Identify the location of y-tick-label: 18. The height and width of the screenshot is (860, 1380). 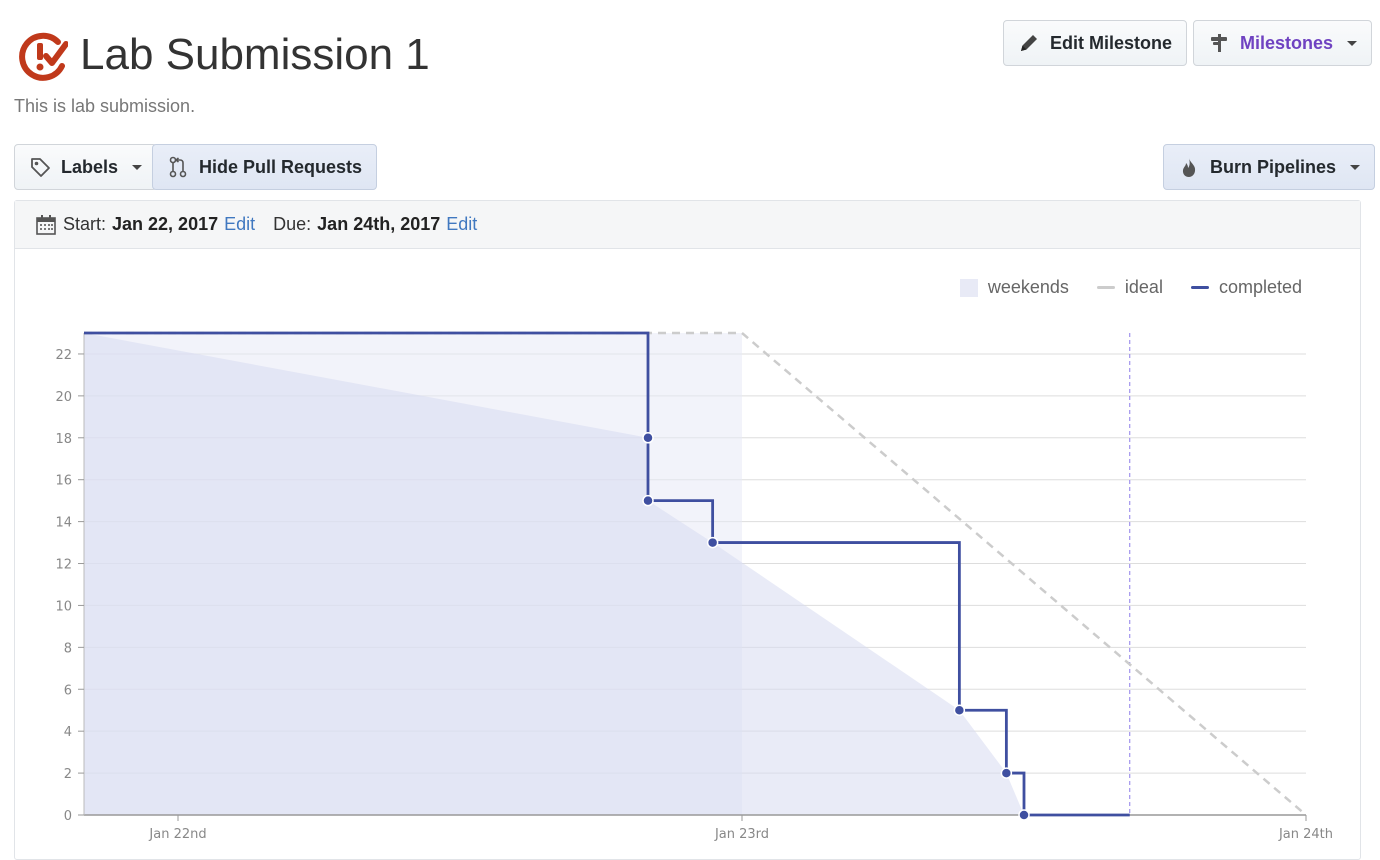
(63, 439).